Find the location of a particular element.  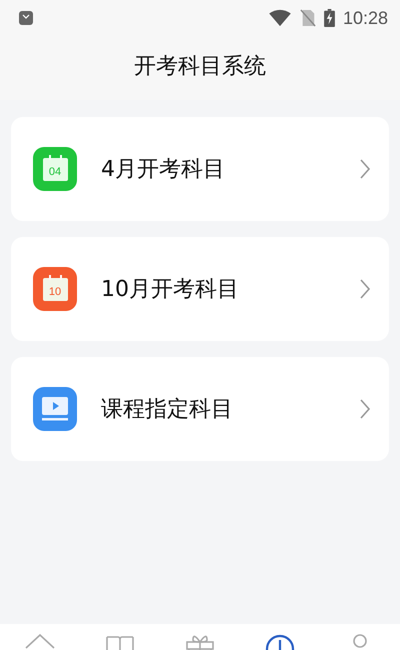

clock-time: 10:28 is located at coordinates (365, 18).